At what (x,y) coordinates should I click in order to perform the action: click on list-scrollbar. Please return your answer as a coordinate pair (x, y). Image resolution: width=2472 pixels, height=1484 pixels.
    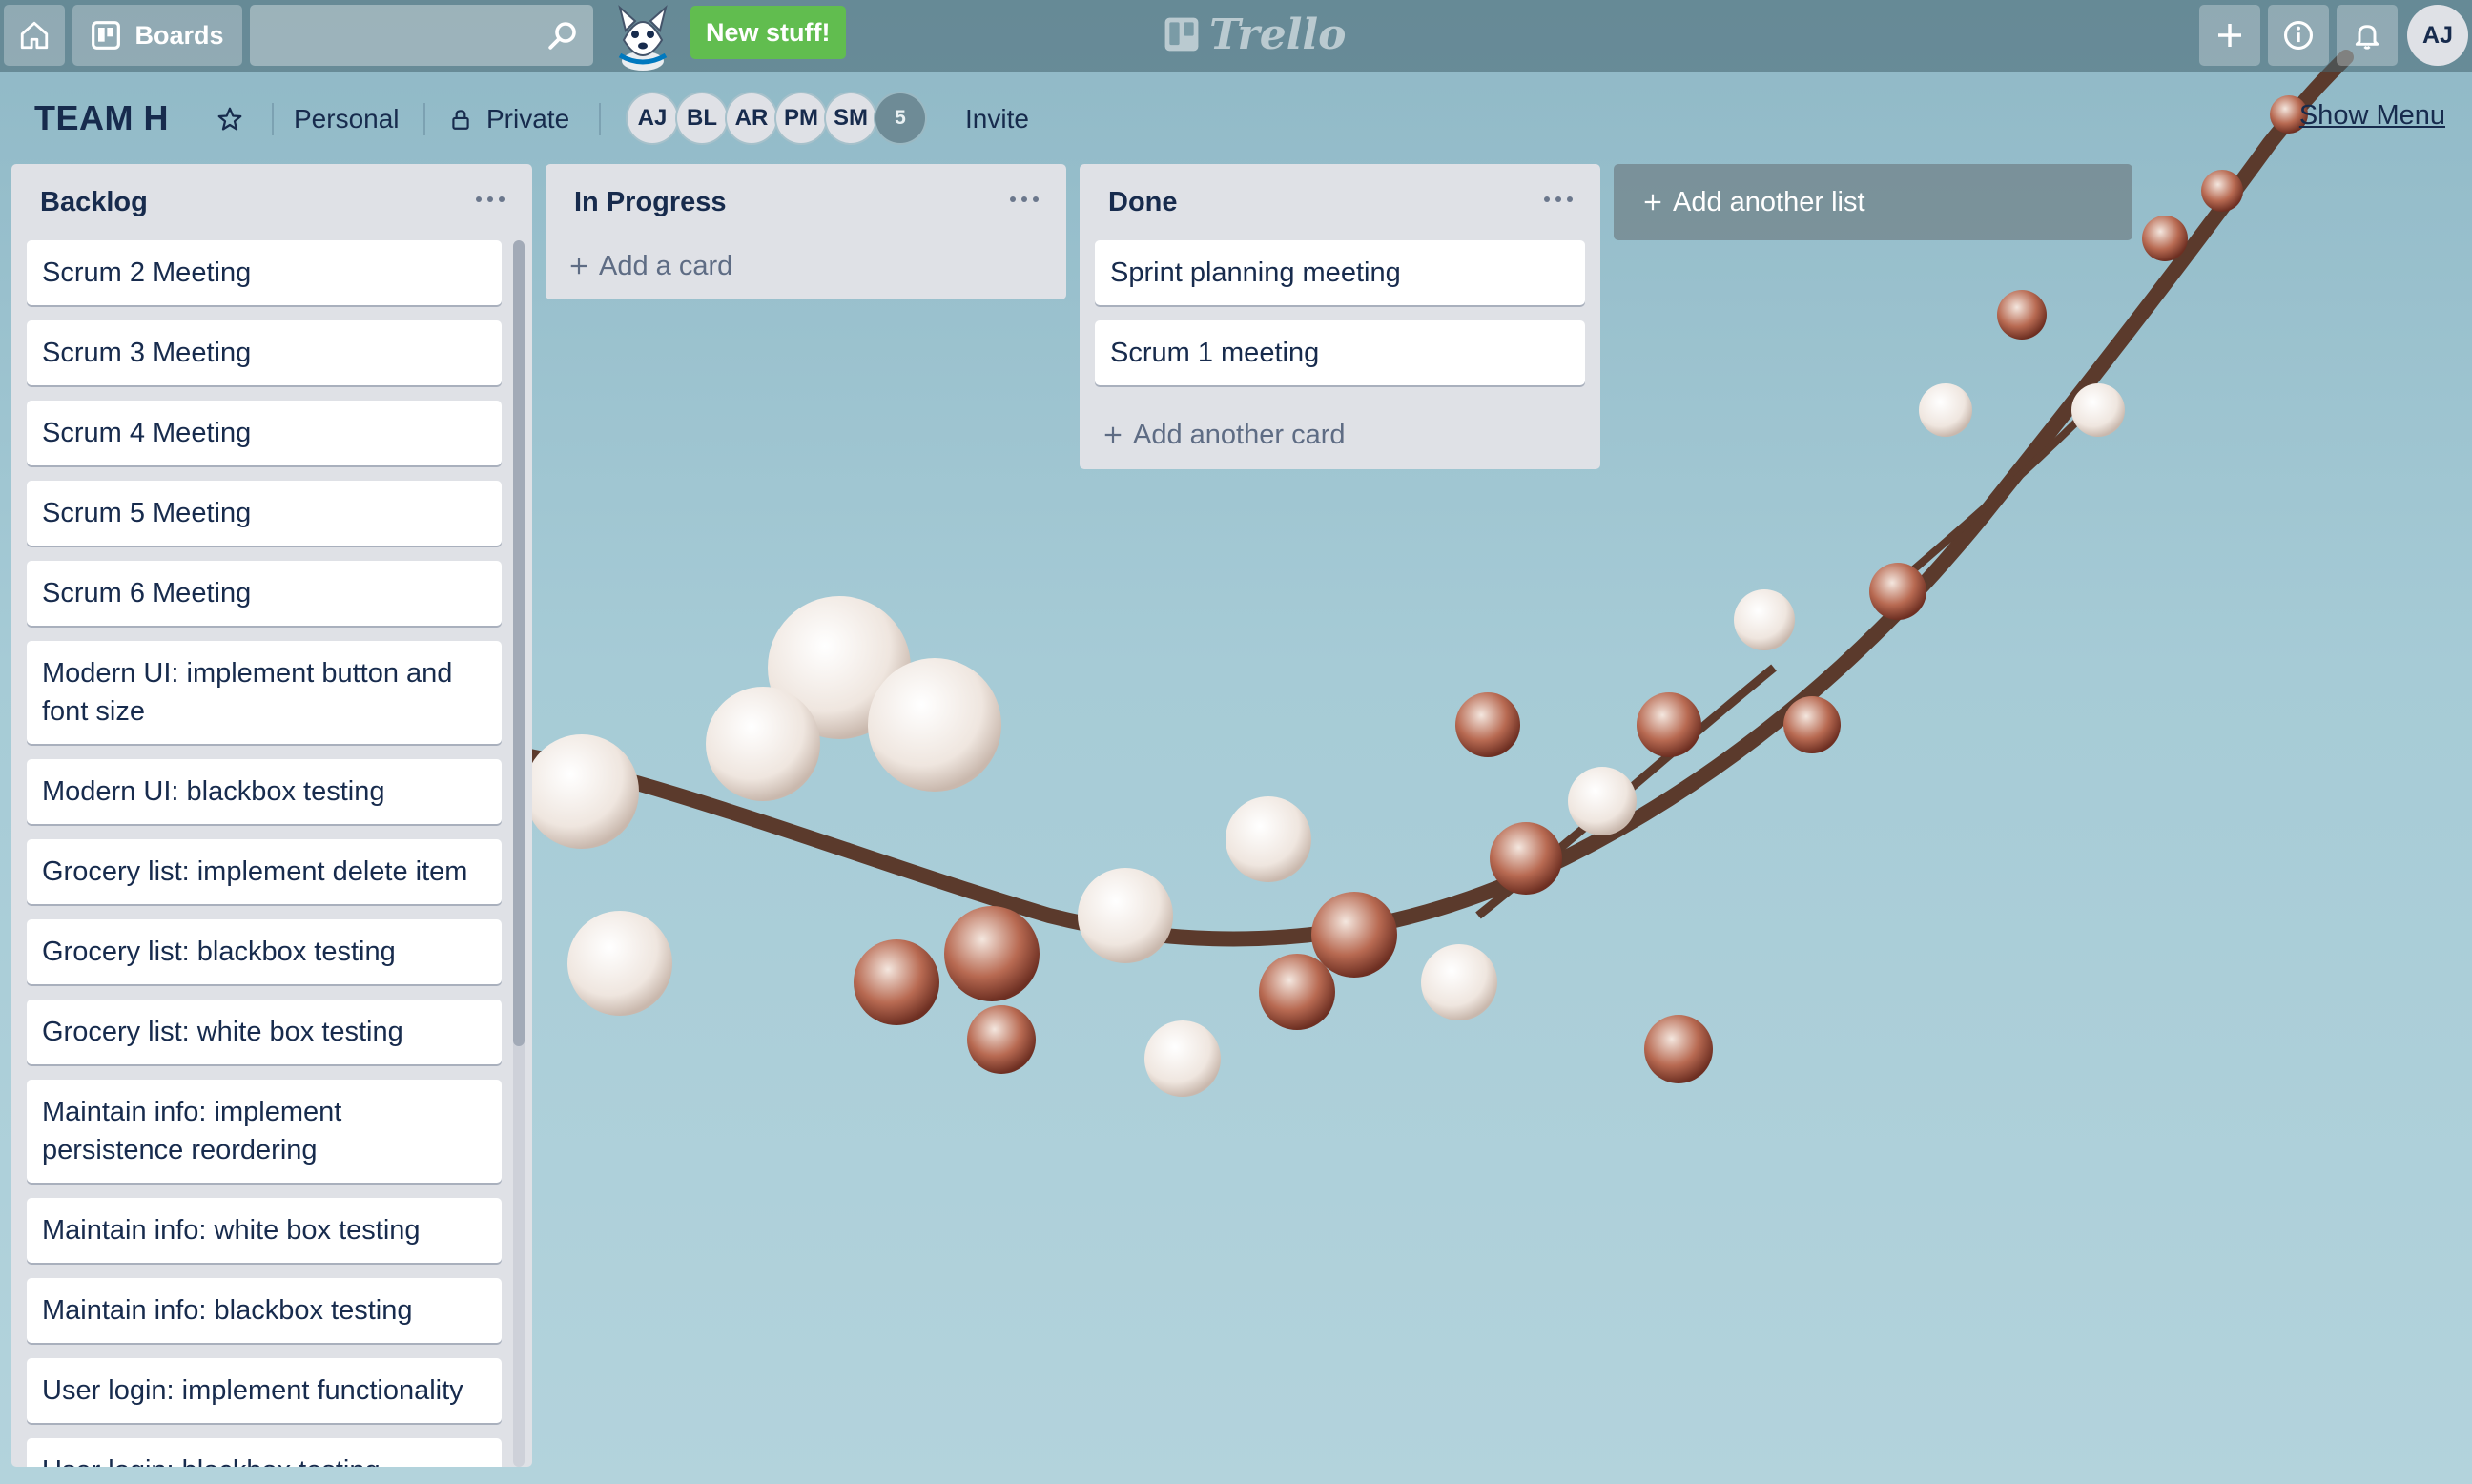
    Looking at the image, I should click on (519, 853).